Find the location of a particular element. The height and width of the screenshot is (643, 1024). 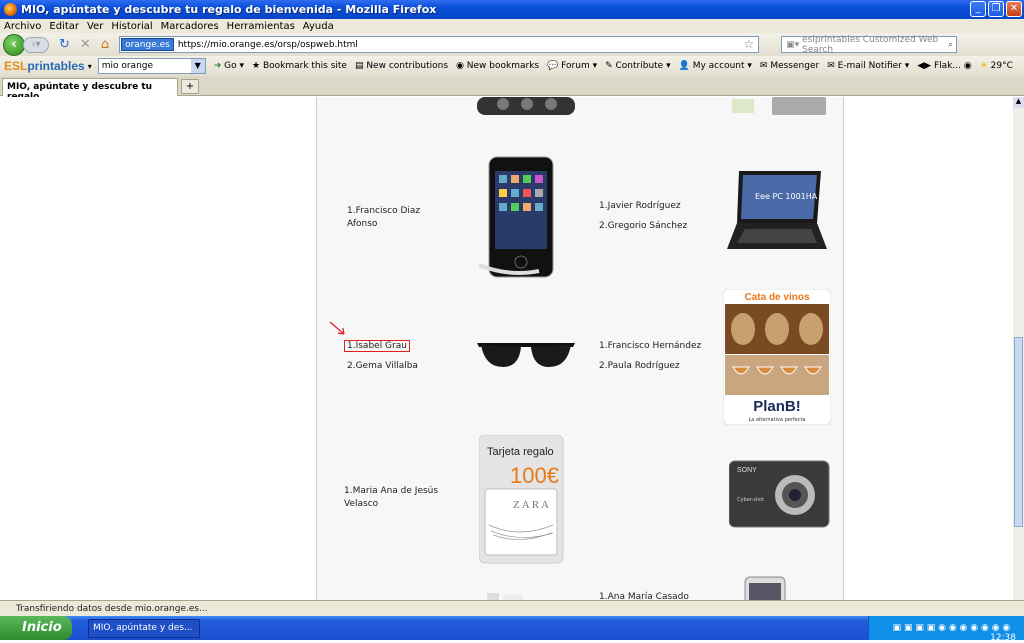

messenger-button: ✉ Messenger is located at coordinates (789, 66).